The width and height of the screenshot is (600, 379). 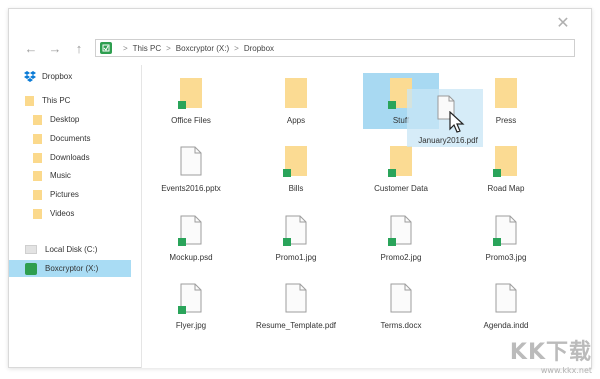 I want to click on close-icon: ✕, so click(x=563, y=24).